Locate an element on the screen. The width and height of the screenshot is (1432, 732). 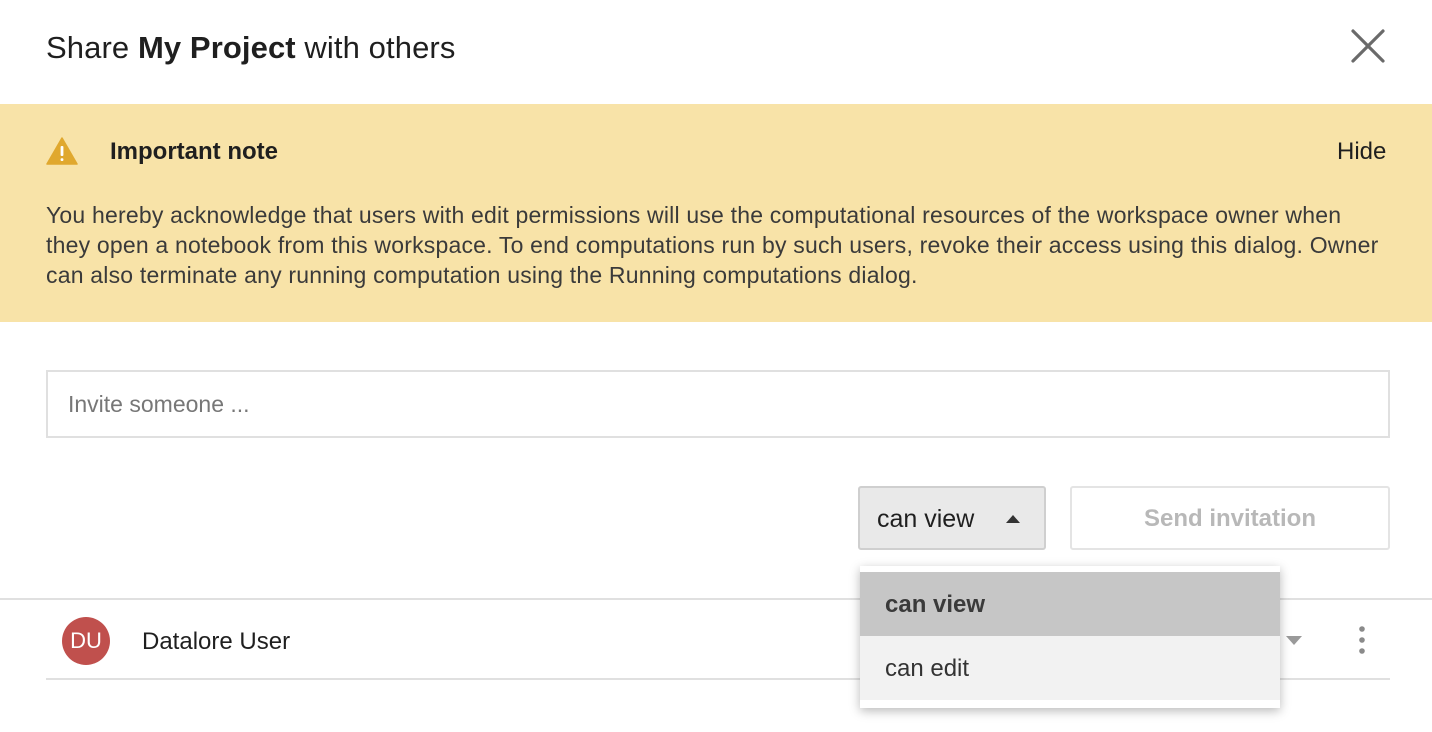
invite-input is located at coordinates (718, 404).